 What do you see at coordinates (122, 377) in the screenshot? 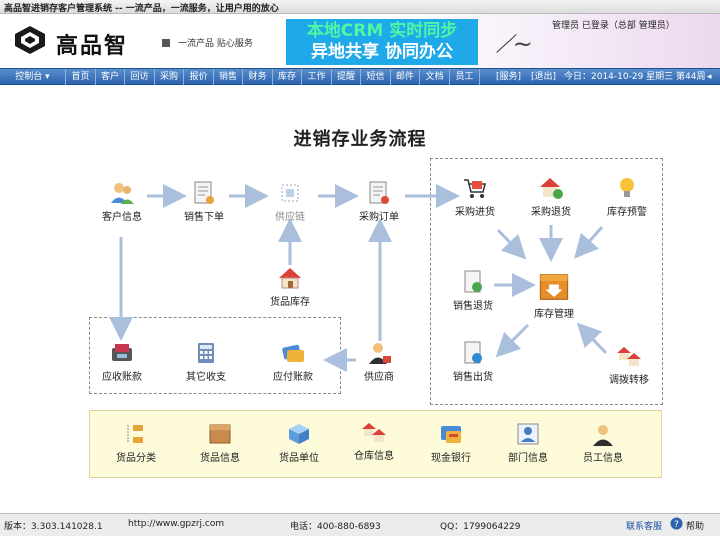
I see `node-receivable-label: 应收账款` at bounding box center [122, 377].